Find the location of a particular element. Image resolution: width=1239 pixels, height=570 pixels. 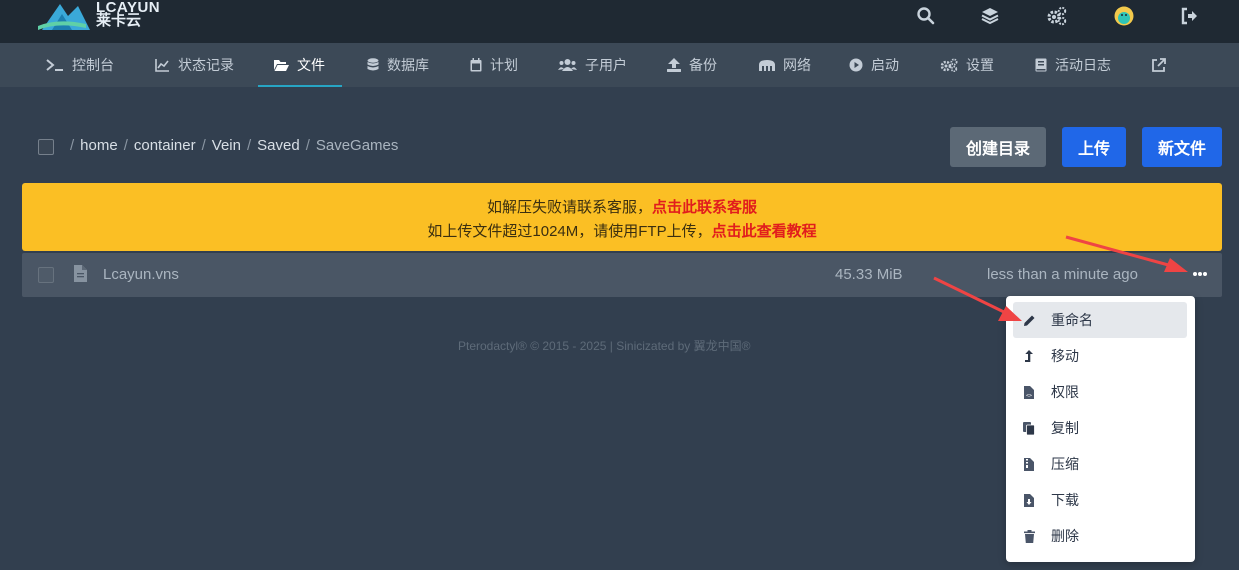

file-modified: less than a minute ago is located at coordinates (1062, 274).